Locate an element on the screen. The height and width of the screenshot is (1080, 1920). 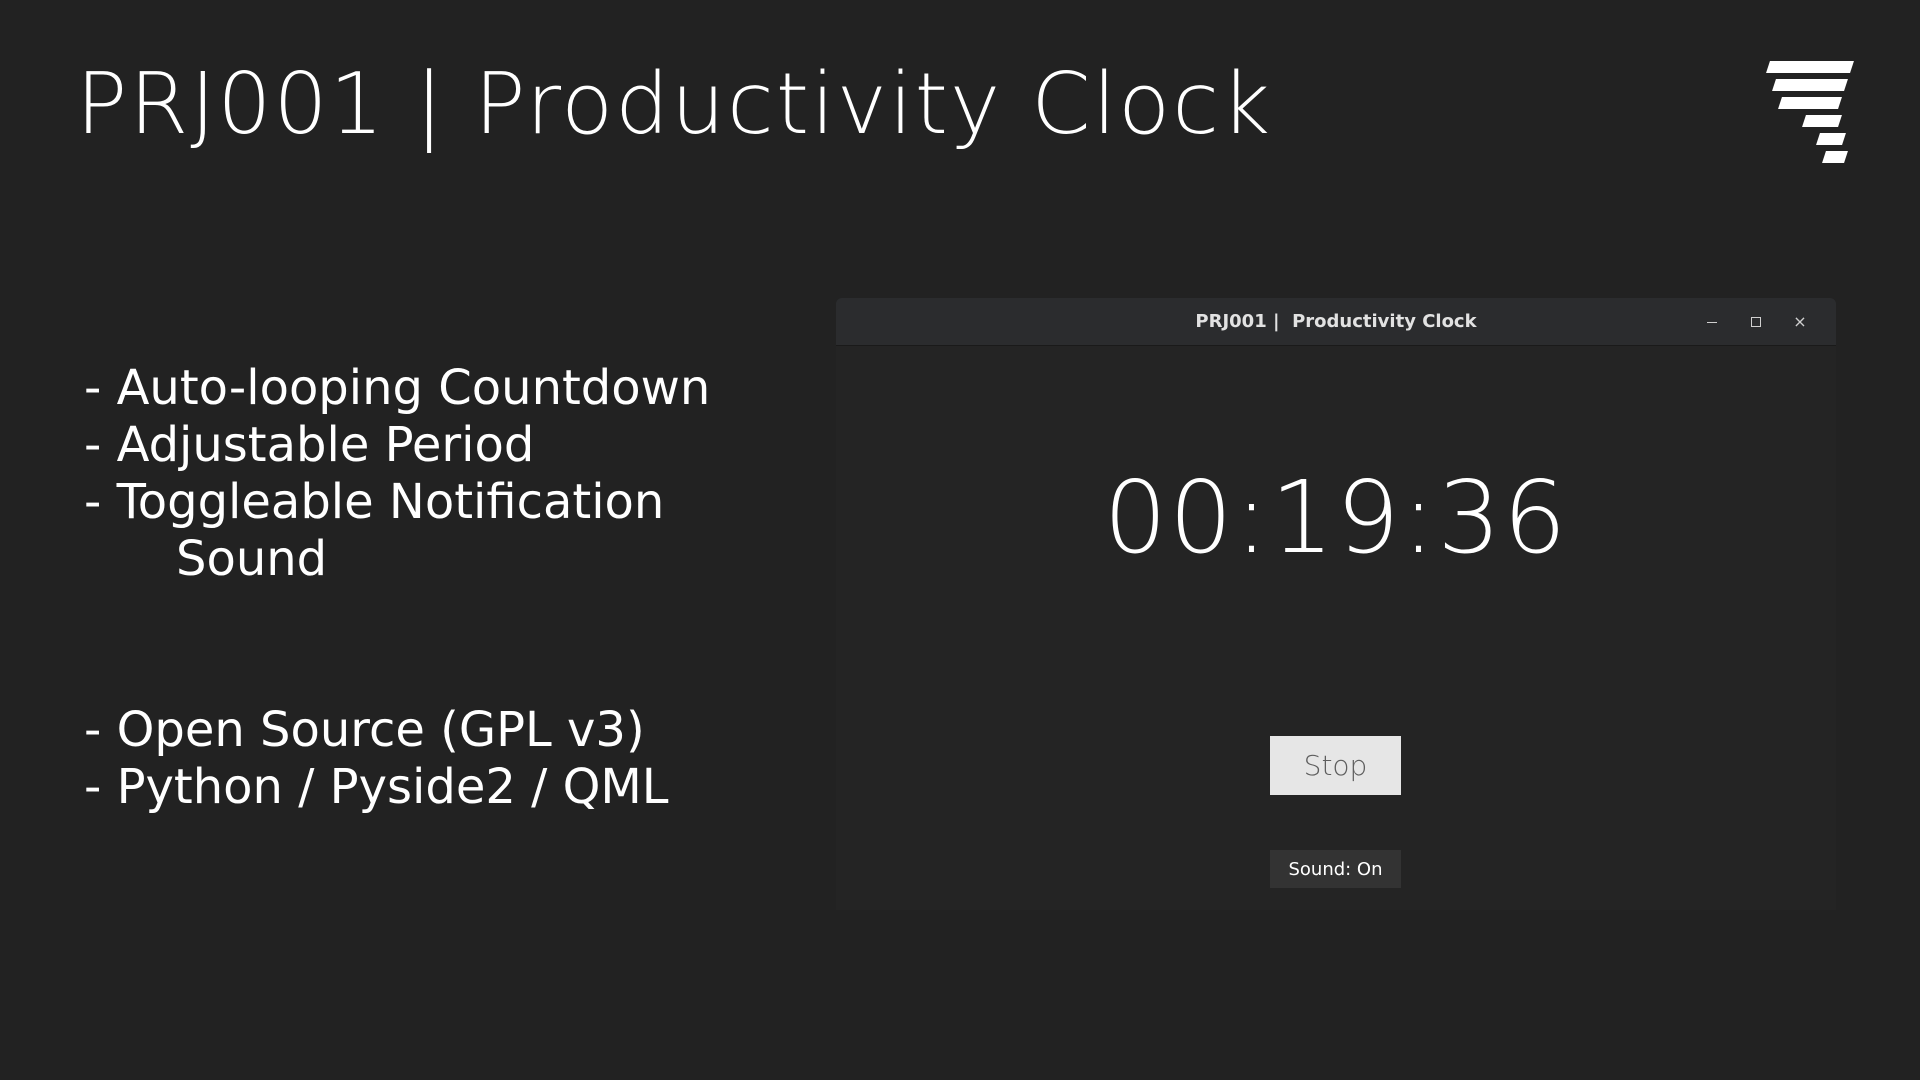
maximize-icon is located at coordinates (1756, 321).